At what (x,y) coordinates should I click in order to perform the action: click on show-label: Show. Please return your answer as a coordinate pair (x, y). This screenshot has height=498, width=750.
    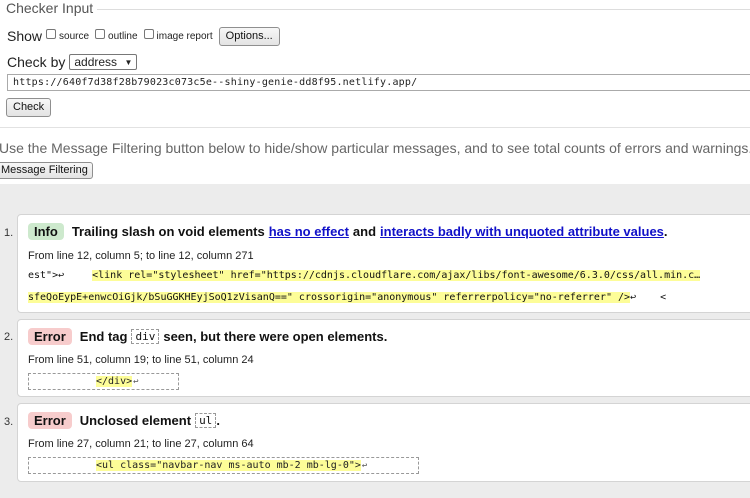
    Looking at the image, I should click on (25, 36).